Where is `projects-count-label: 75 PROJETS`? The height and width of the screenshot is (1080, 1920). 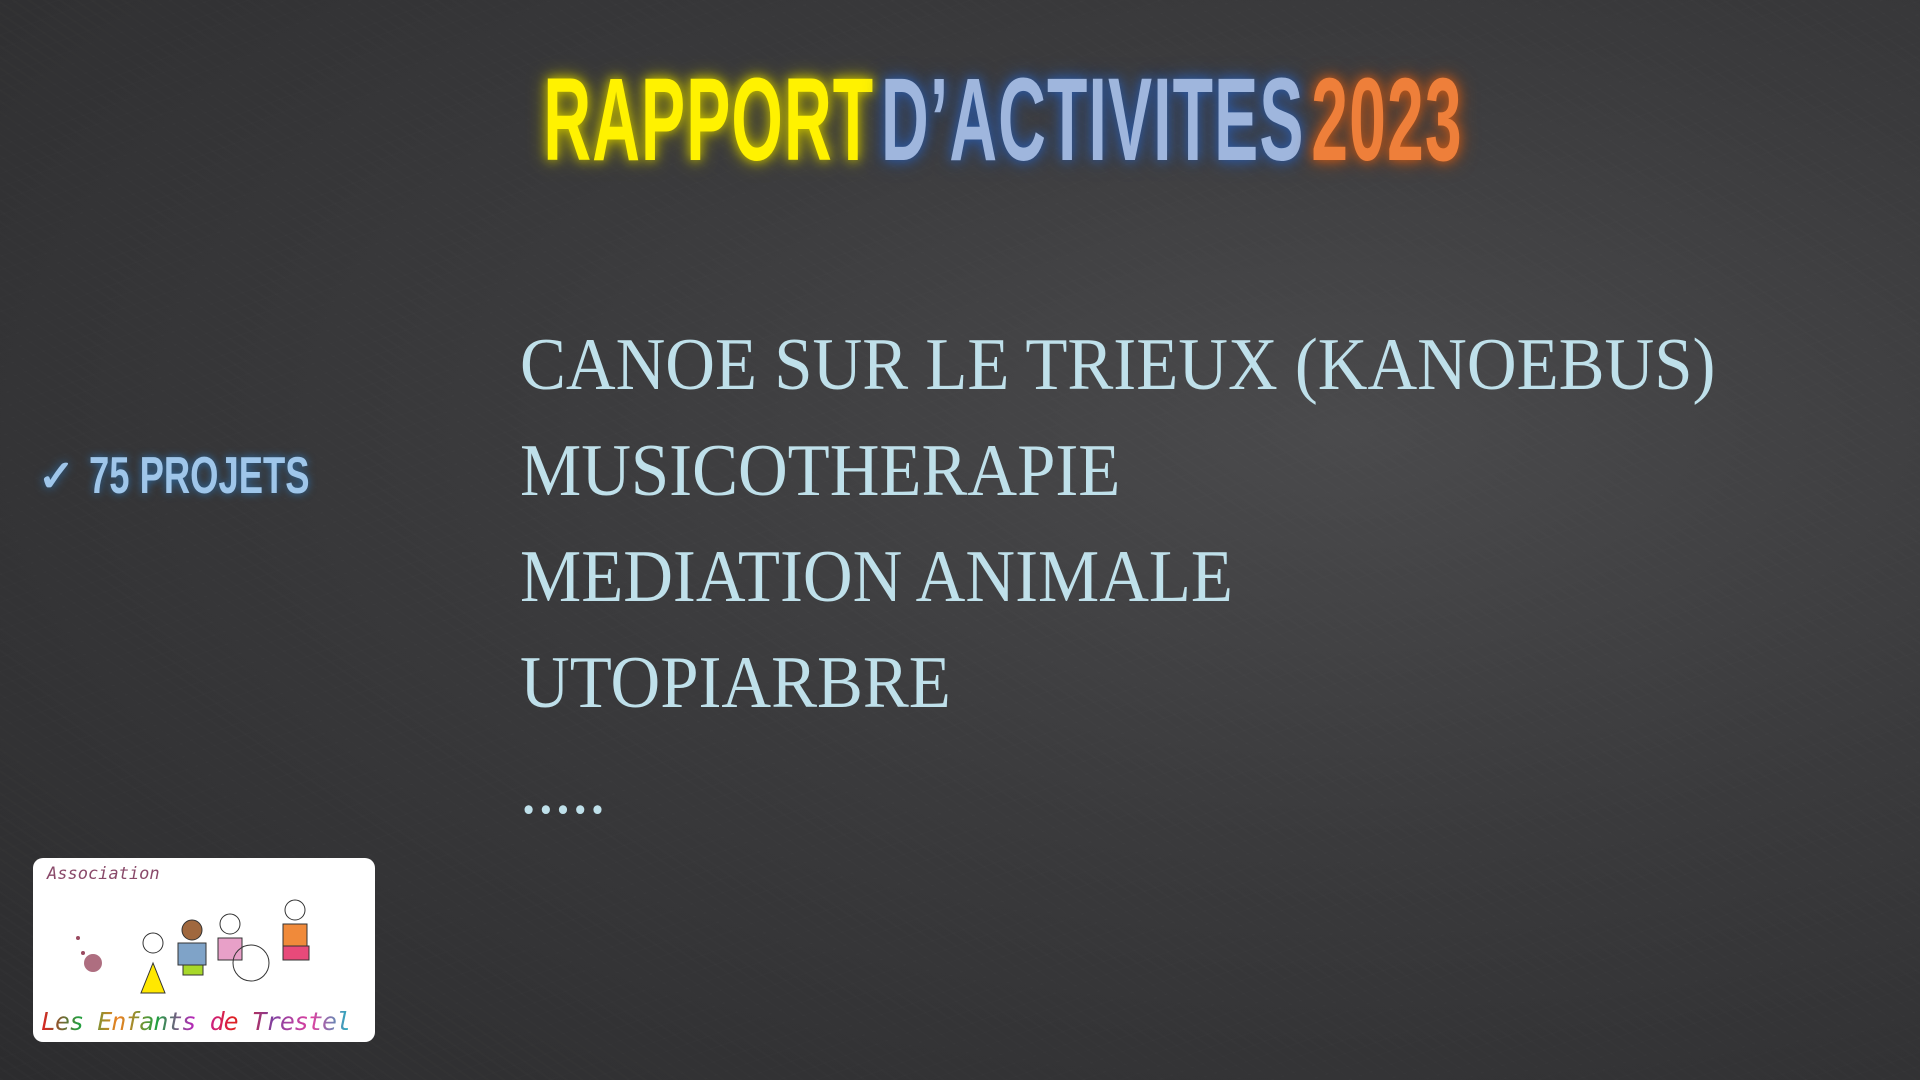 projects-count-label: 75 PROJETS is located at coordinates (199, 476).